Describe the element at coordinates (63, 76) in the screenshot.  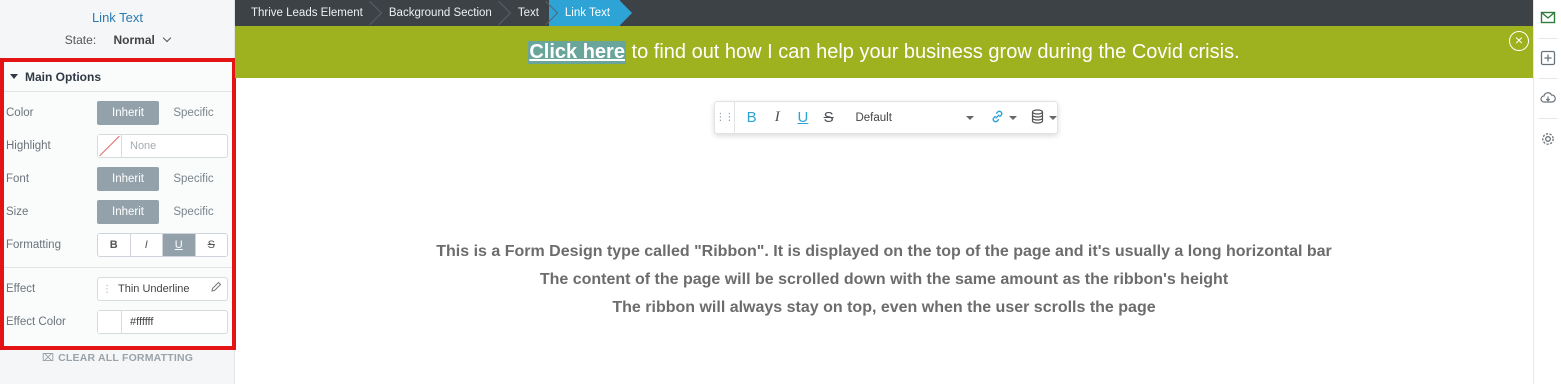
I see `main-options-title: Main Options` at that location.